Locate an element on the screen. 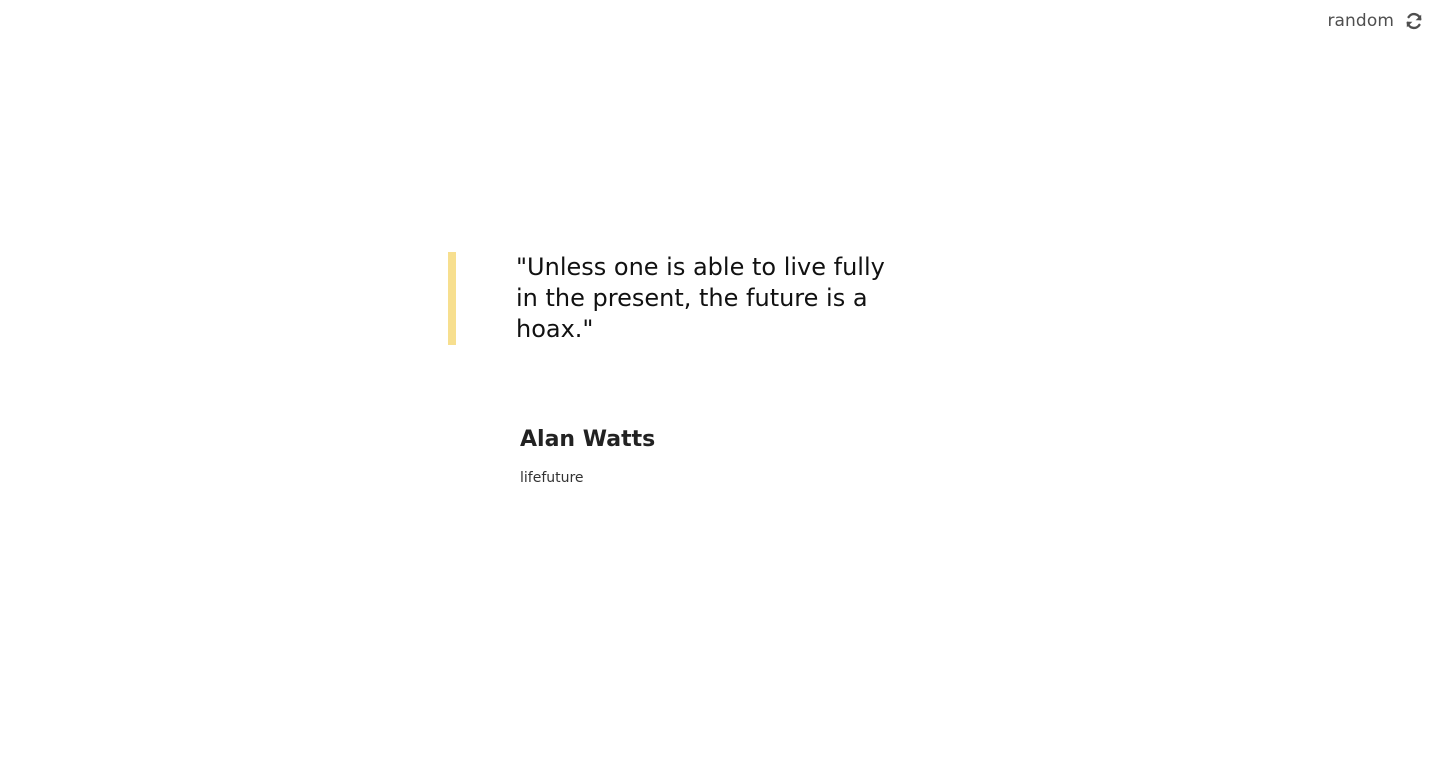 The height and width of the screenshot is (776, 1451). author-section: Alan Watts lifefuture is located at coordinates (720, 456).